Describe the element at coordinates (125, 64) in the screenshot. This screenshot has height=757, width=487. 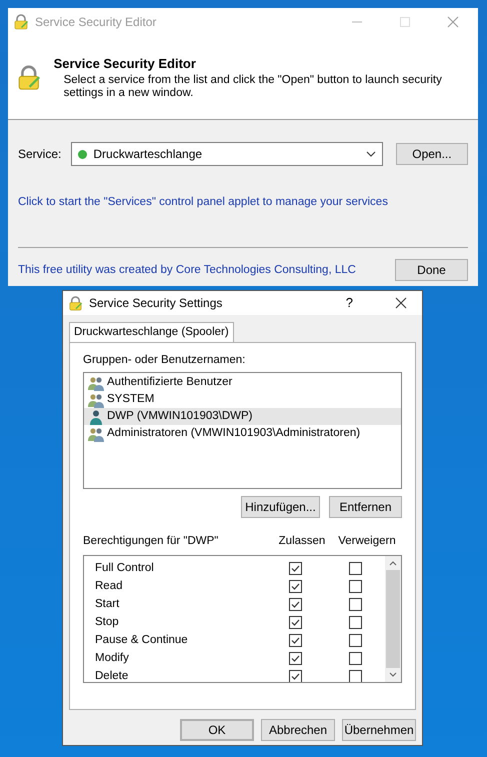
I see `header-title: Service Security Editor` at that location.